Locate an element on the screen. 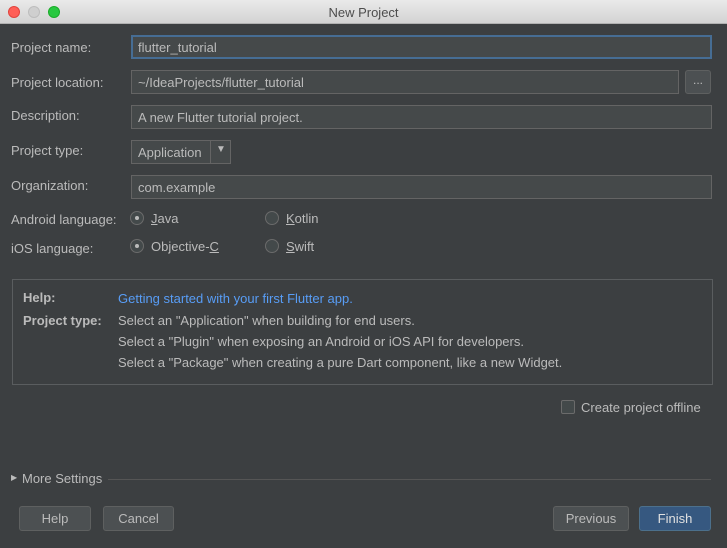 The image size is (727, 548). chevron-right-icon: ▶ is located at coordinates (14, 477).